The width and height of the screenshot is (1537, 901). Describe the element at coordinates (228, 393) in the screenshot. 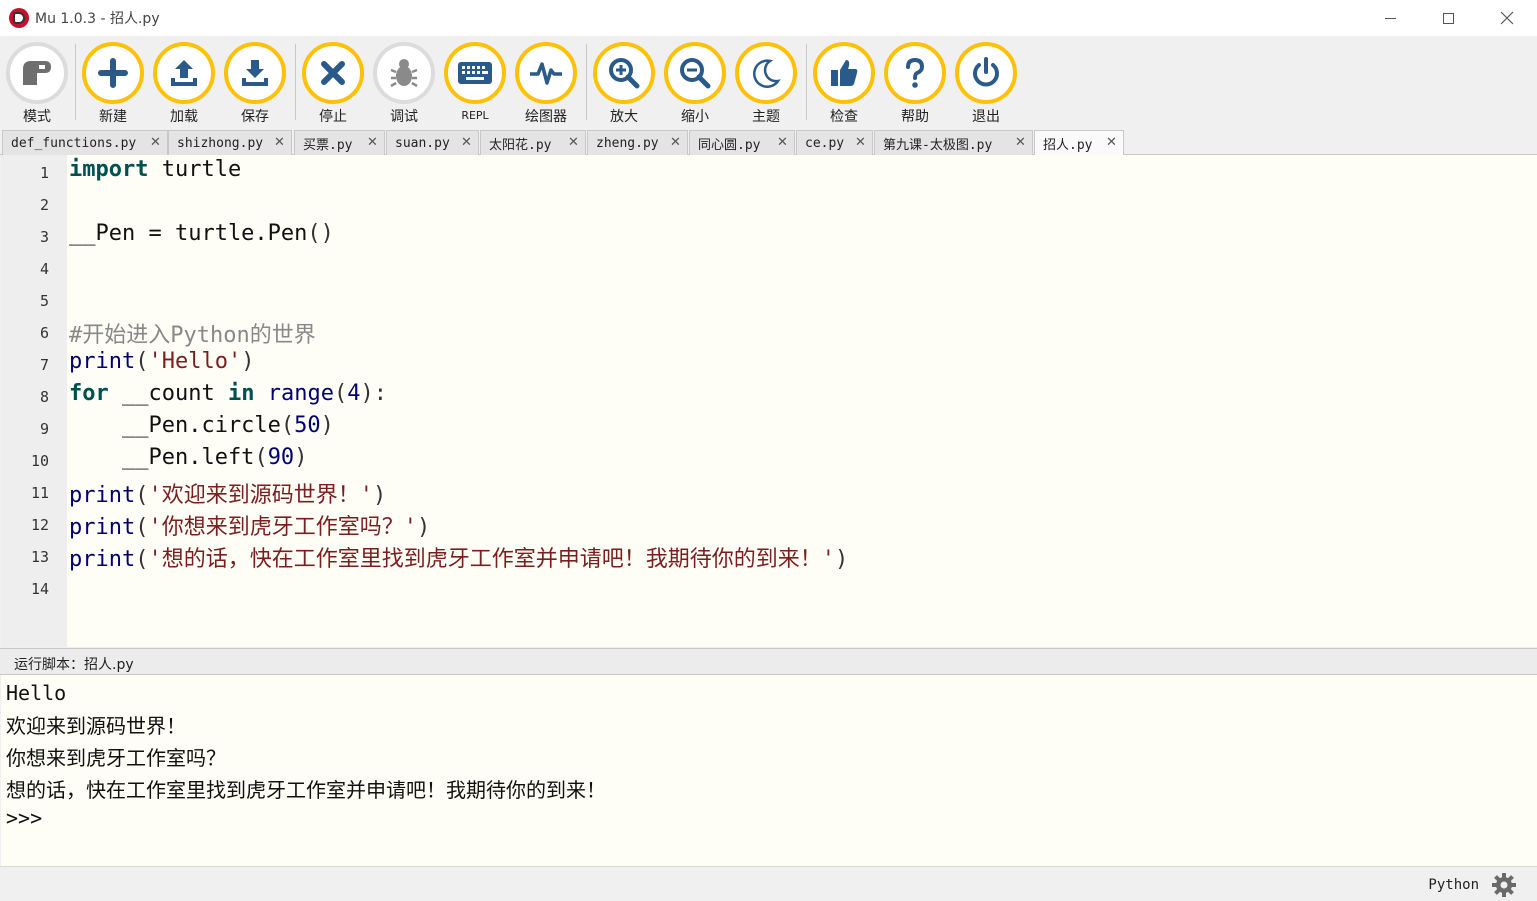

I see `code-line-8: for __count in range(4):` at that location.